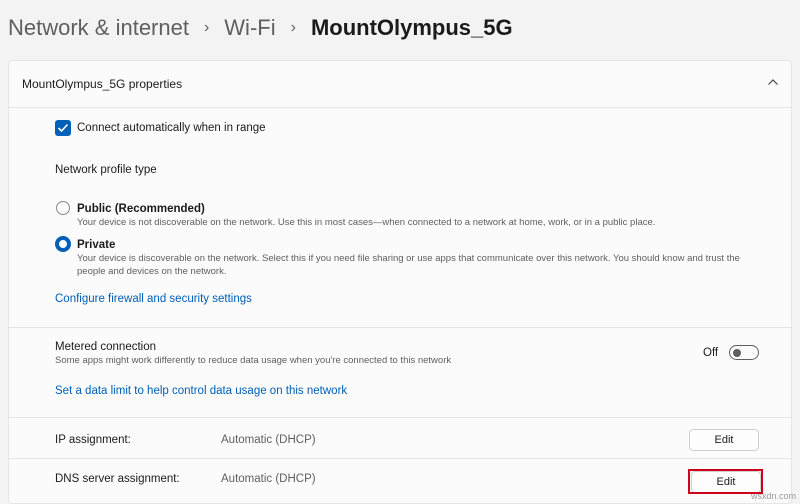  Describe the element at coordinates (249, 28) in the screenshot. I see `breadcrumb-wifi: Wi-Fi` at that location.